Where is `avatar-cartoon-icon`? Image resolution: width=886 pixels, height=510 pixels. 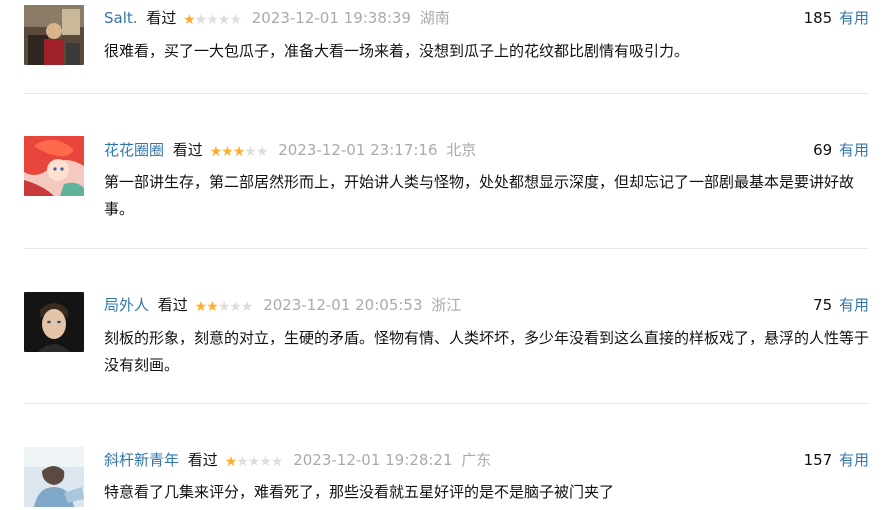 avatar-cartoon-icon is located at coordinates (54, 166).